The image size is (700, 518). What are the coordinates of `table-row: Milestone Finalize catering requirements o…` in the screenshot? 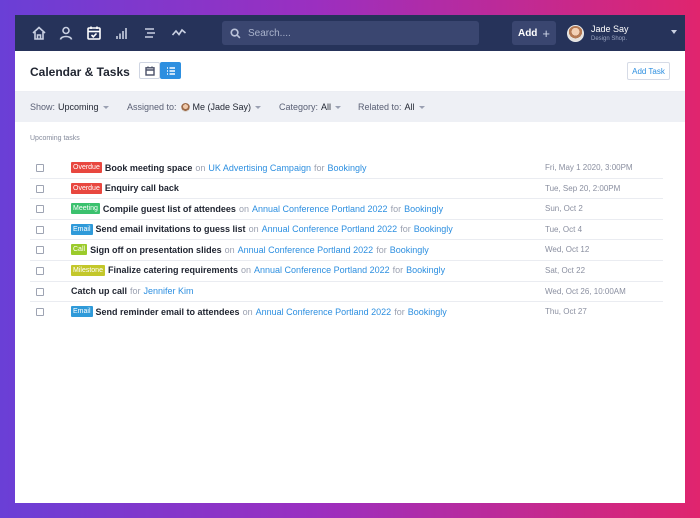 It's located at (346, 271).